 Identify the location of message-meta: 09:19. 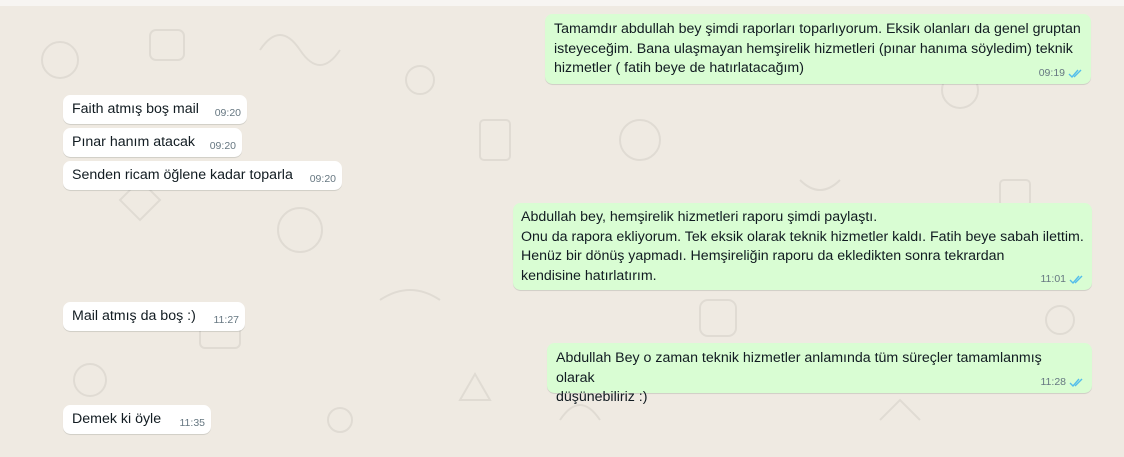
(1061, 73).